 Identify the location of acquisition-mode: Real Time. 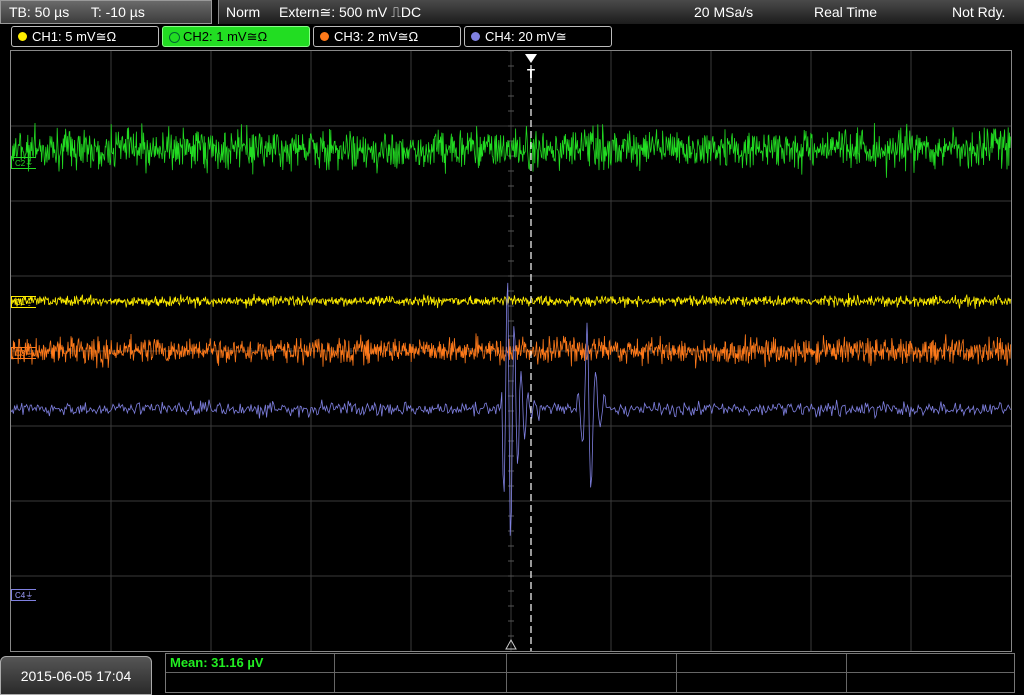
(846, 12).